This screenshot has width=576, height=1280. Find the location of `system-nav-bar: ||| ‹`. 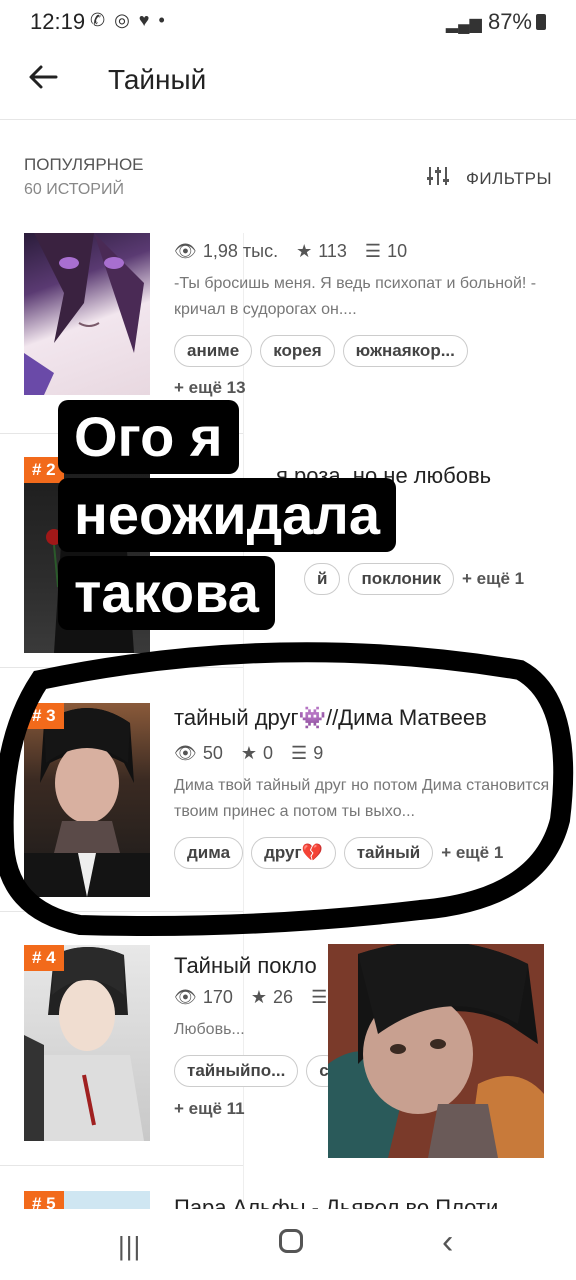

system-nav-bar: ||| ‹ is located at coordinates (288, 1244).